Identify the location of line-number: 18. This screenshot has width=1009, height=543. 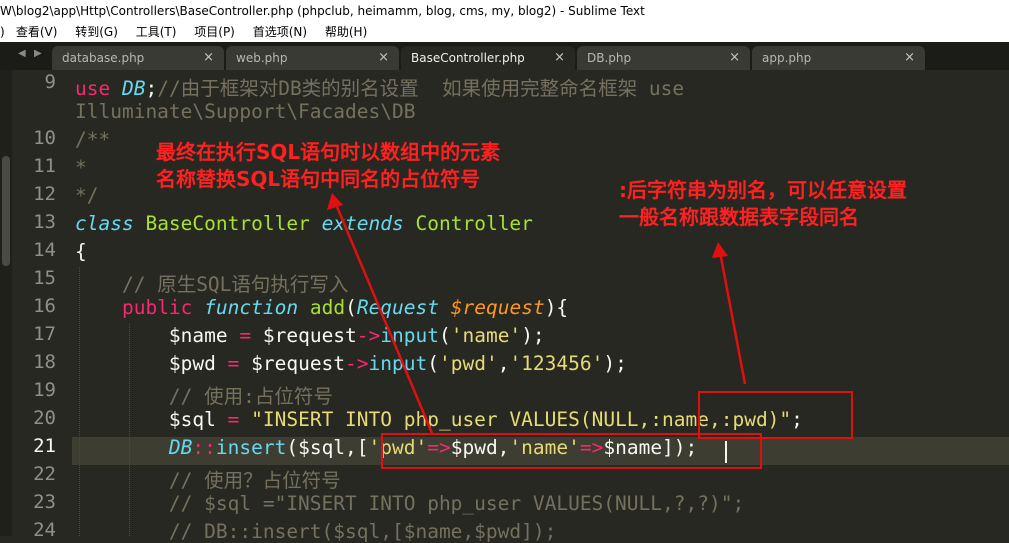
(44, 362).